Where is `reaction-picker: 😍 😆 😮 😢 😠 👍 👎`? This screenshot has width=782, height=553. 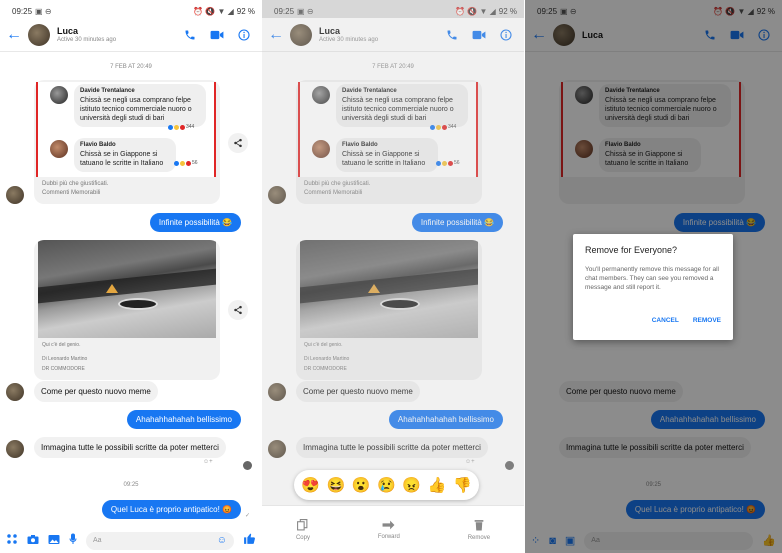 reaction-picker: 😍 😆 😮 😢 😠 👍 👎 is located at coordinates (386, 485).